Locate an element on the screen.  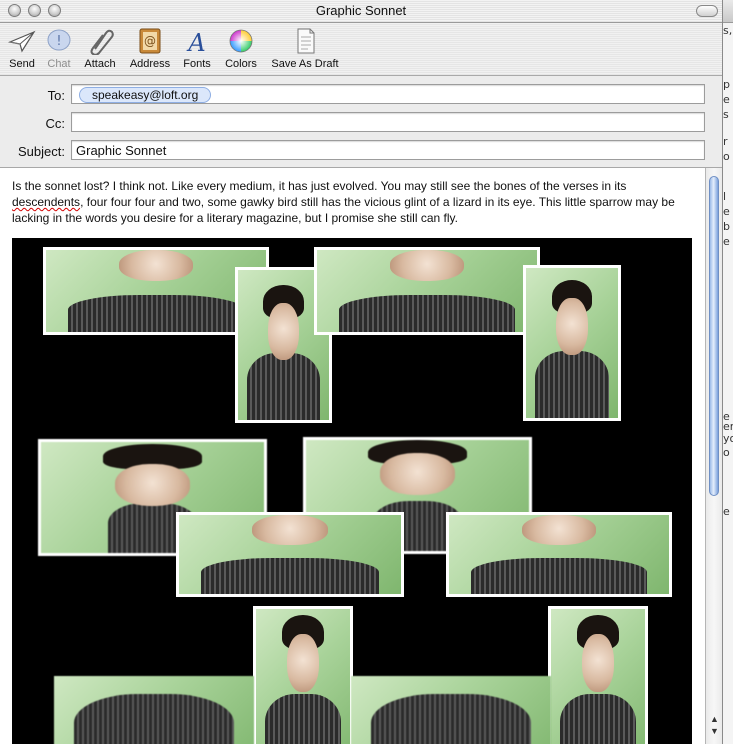
background-window-text: s, is located at coordinates (728, 30).